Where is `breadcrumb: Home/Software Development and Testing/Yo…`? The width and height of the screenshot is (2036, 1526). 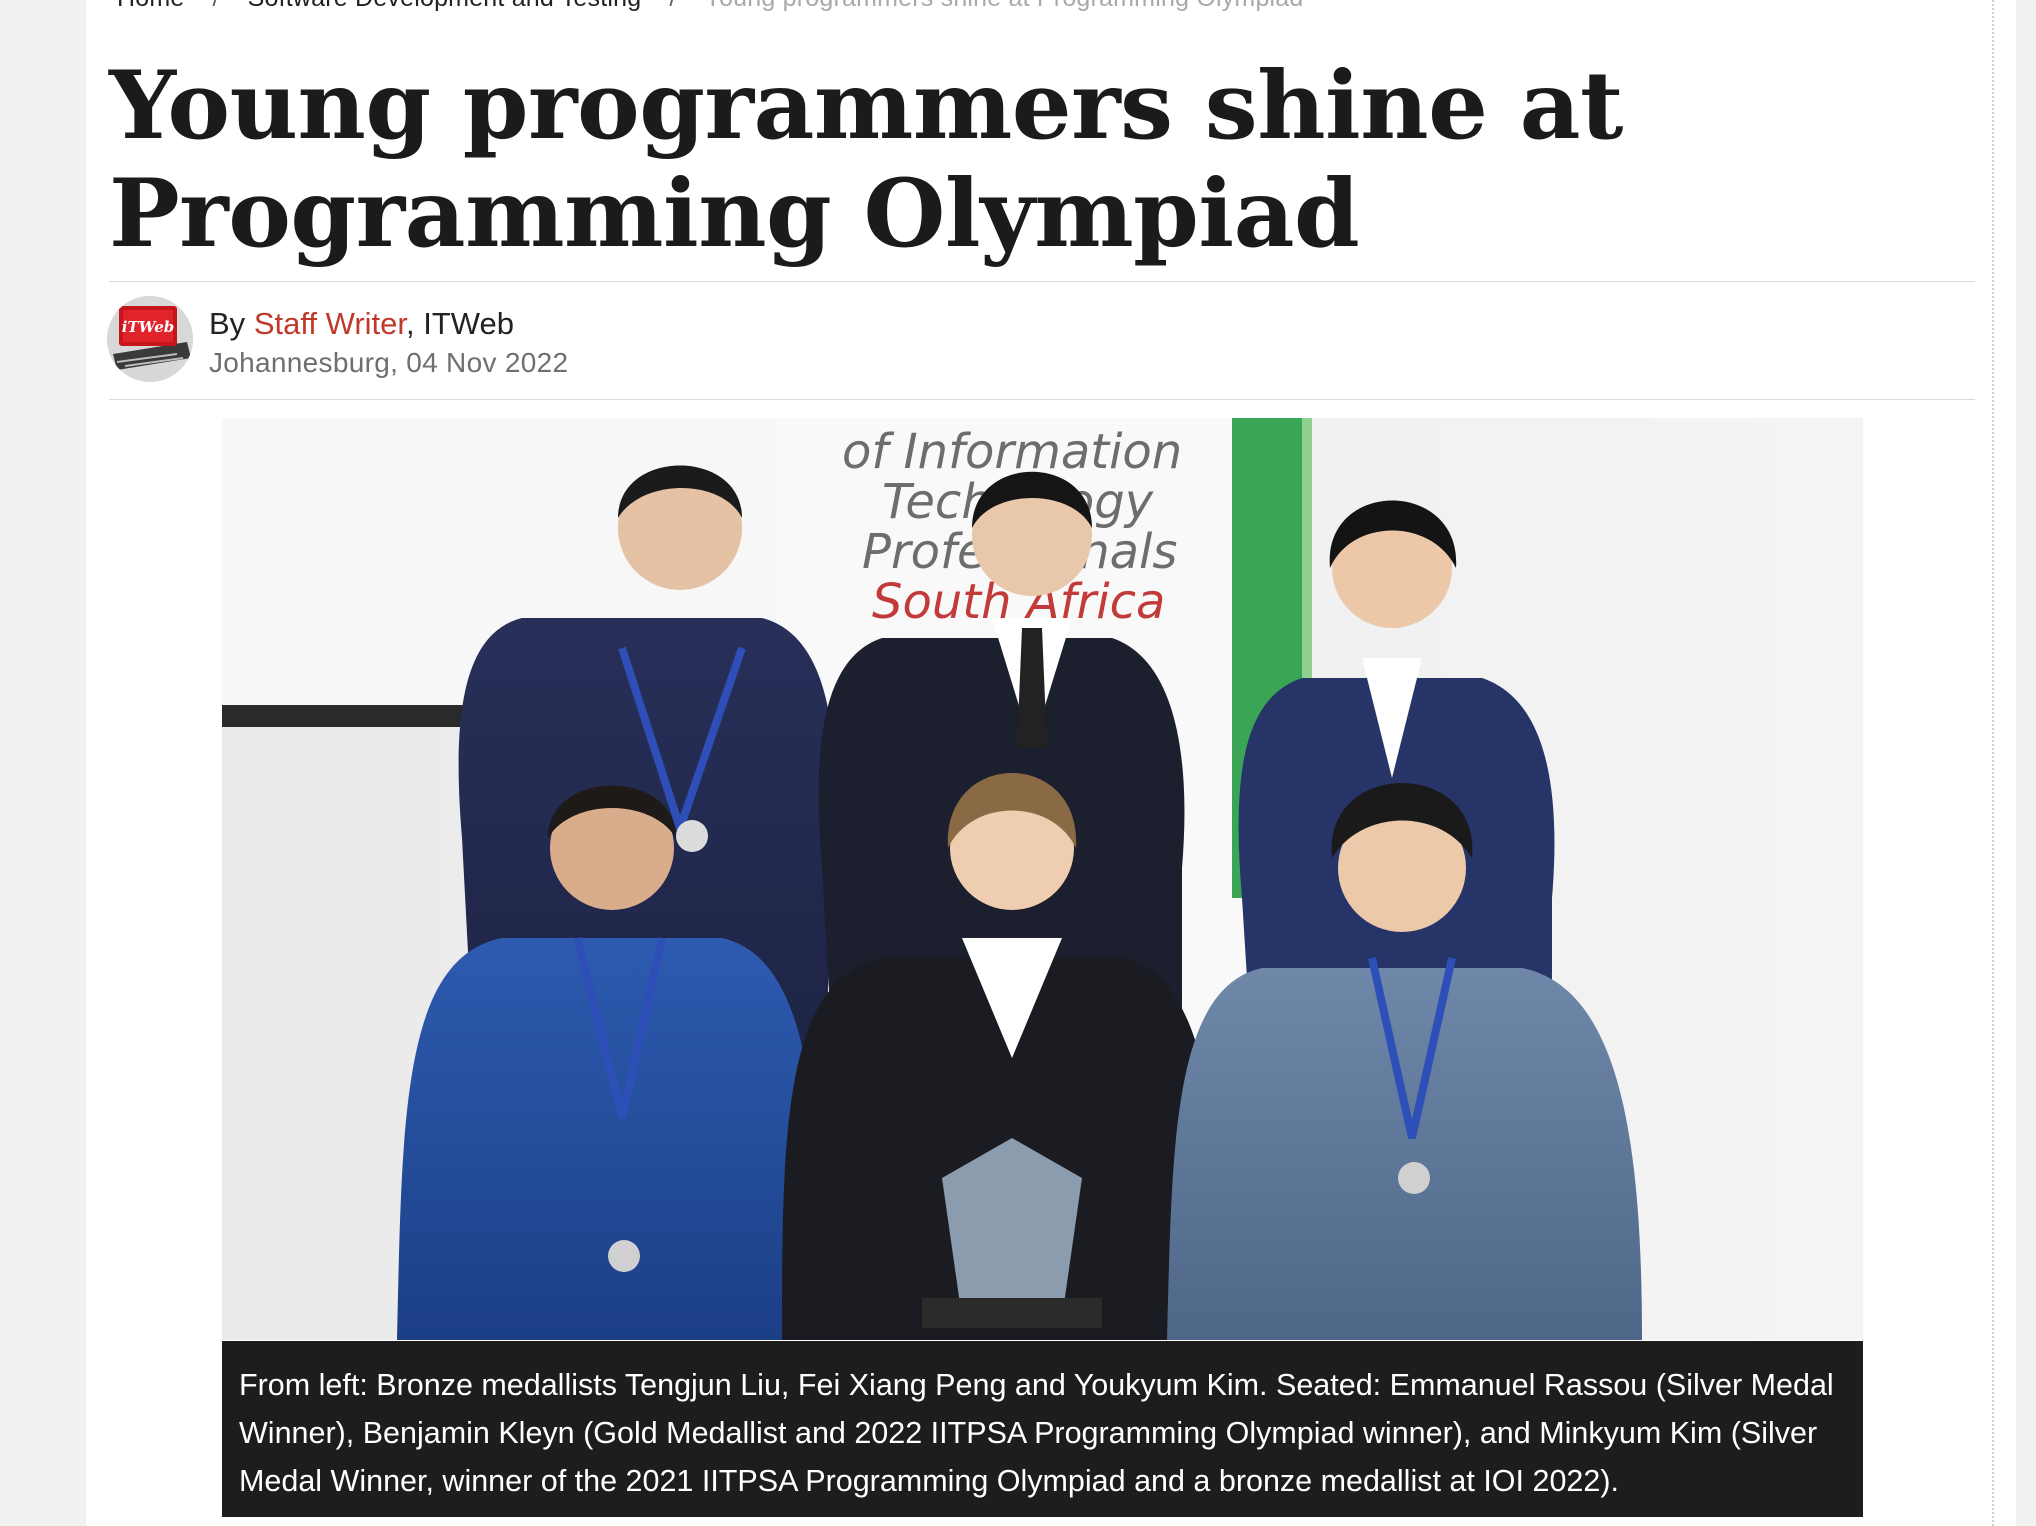
breadcrumb: Home/Software Development and Testing/Yo… is located at coordinates (710, 6).